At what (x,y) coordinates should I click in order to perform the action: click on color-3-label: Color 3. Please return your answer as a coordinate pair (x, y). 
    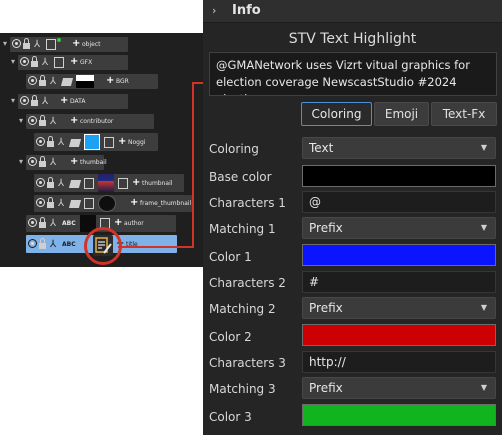
    Looking at the image, I should click on (230, 417).